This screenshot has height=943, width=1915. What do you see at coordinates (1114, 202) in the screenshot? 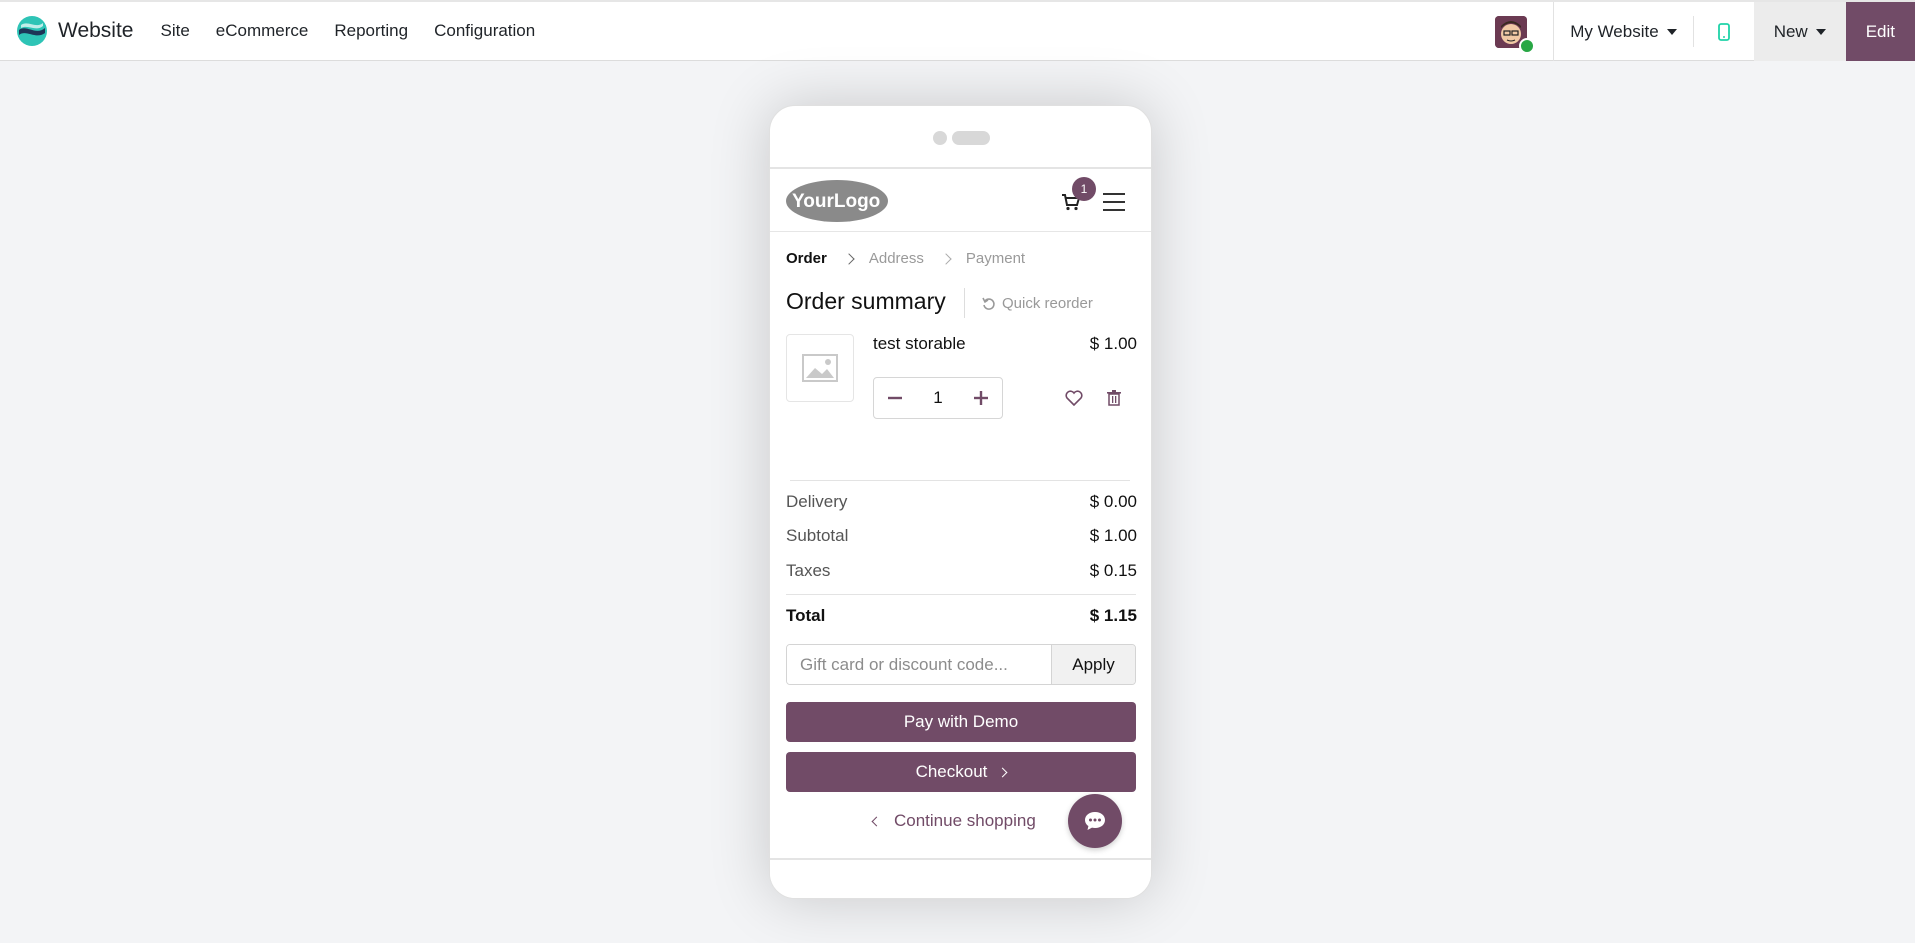
I see `hamburger-menu-icon` at bounding box center [1114, 202].